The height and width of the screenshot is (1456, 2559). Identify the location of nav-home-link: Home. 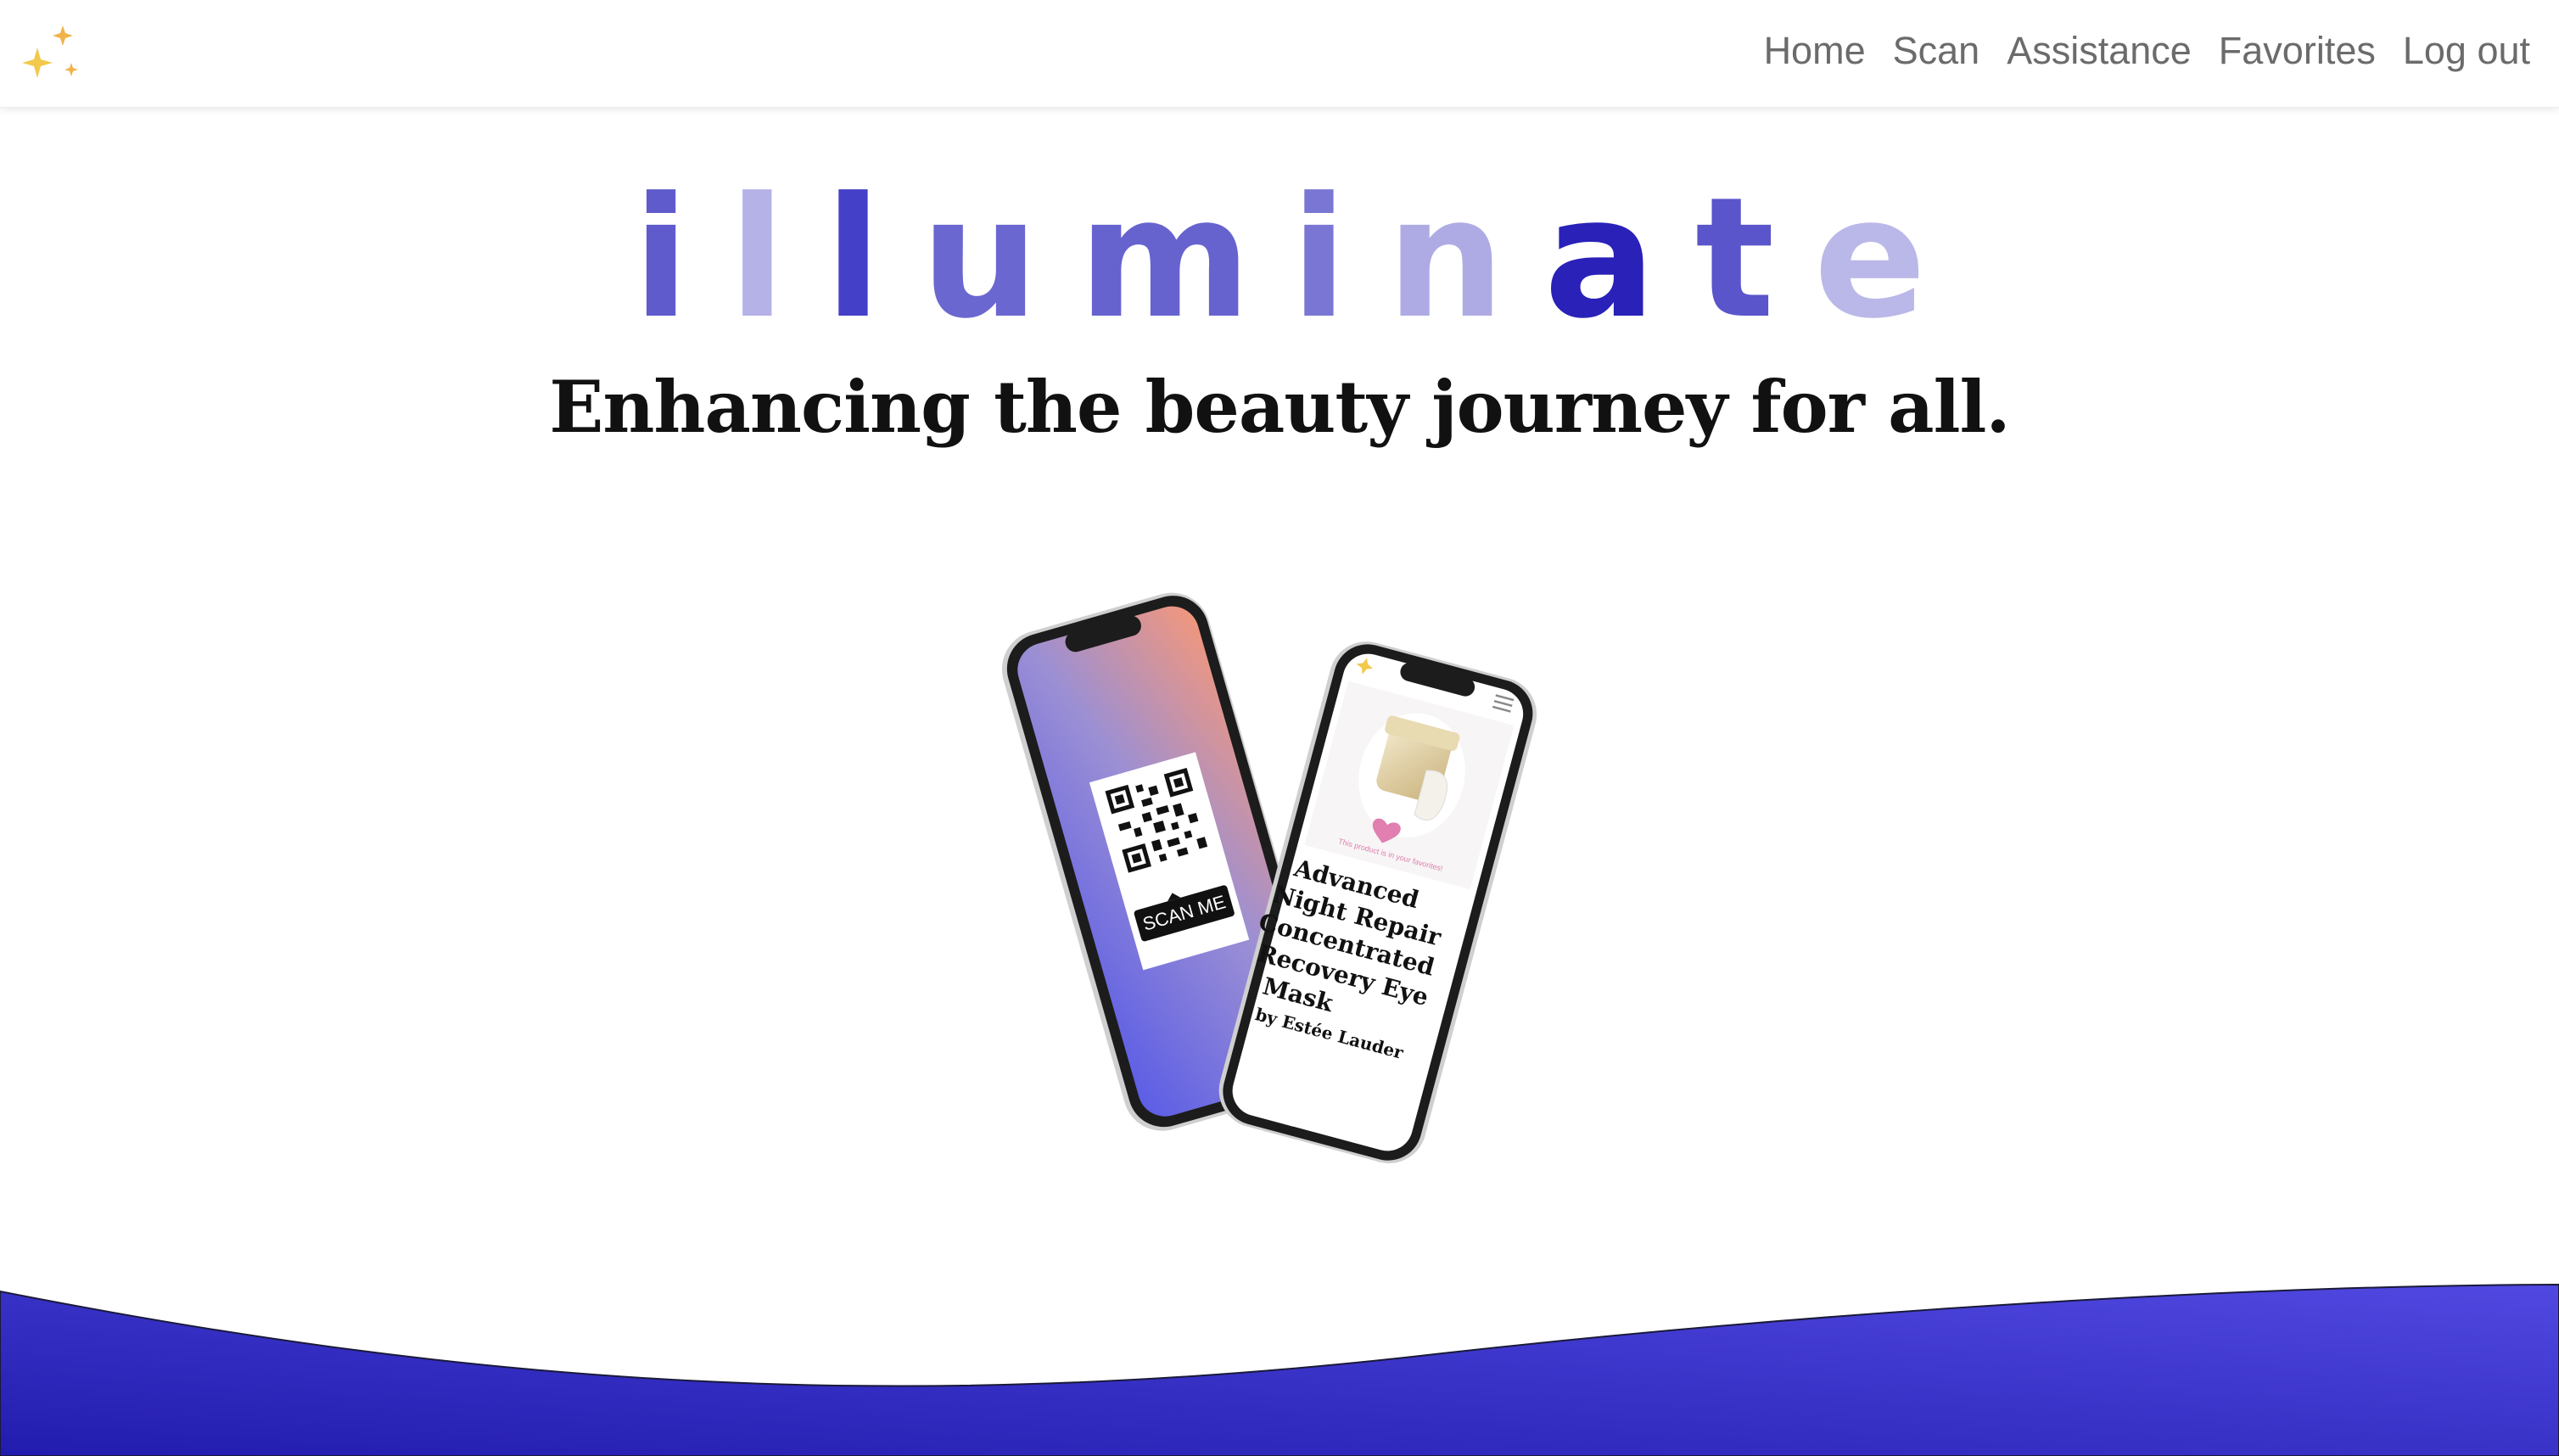
(1815, 51).